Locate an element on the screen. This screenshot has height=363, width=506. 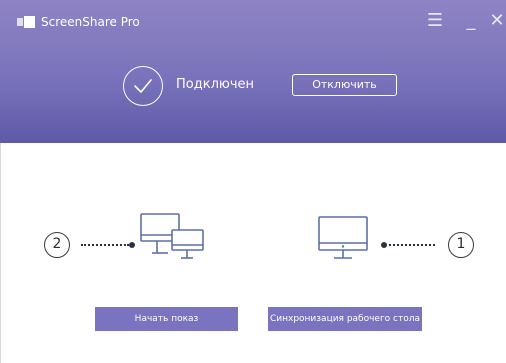
close-button: ✕ is located at coordinates (496, 21).